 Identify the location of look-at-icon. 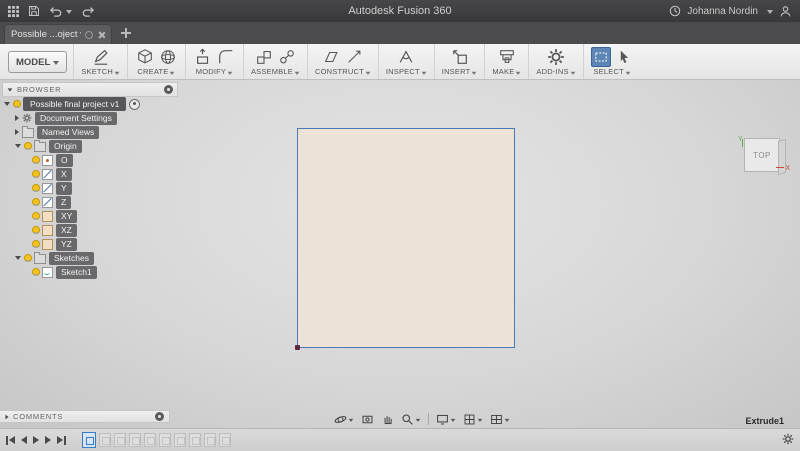
(367, 419).